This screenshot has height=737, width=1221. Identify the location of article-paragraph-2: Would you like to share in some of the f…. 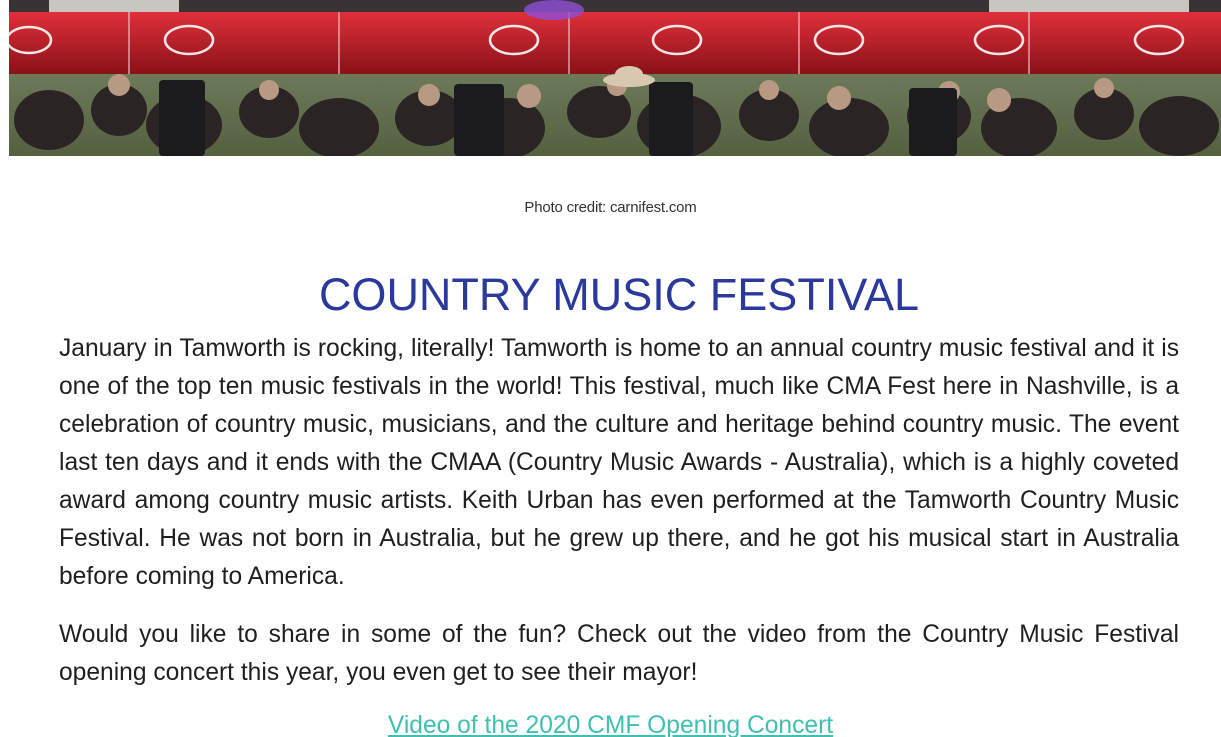
(619, 653).